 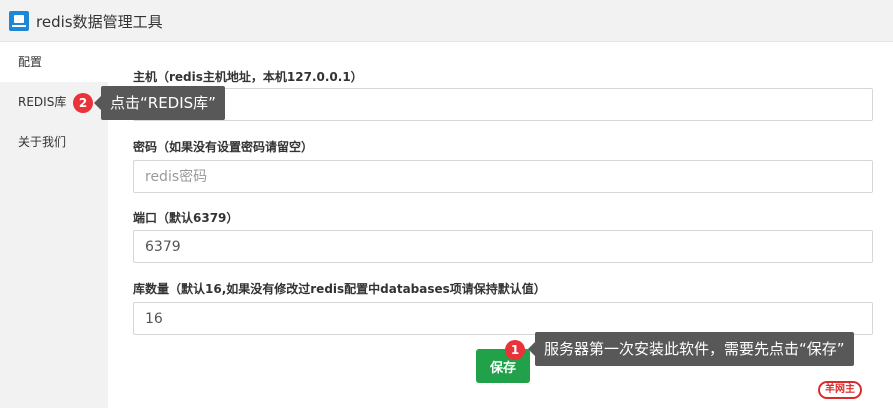 I want to click on sidebar-item-about: 关于我们, so click(x=54, y=142).